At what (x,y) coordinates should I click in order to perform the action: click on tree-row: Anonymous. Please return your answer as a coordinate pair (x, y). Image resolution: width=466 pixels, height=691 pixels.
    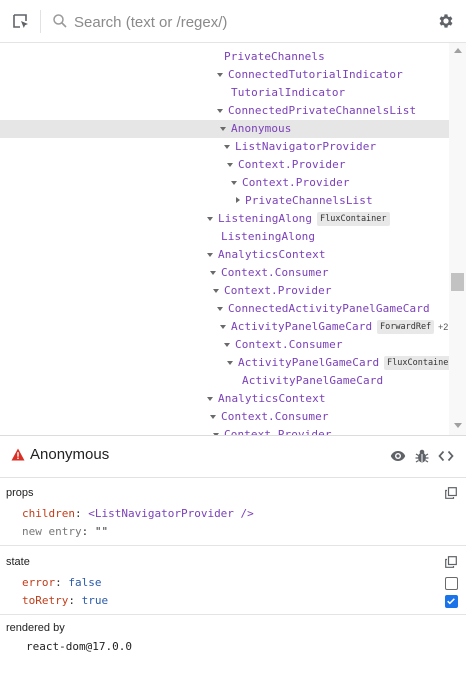
    Looking at the image, I should click on (224, 129).